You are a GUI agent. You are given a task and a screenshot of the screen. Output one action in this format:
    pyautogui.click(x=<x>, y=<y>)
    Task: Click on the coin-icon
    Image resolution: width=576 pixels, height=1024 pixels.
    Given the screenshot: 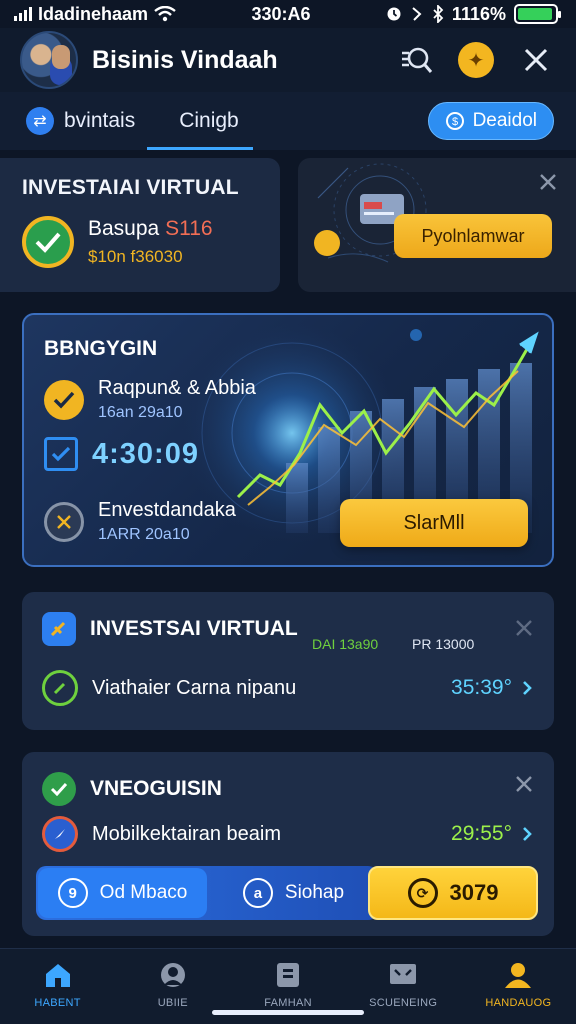 What is the action you would take?
    pyautogui.click(x=327, y=243)
    